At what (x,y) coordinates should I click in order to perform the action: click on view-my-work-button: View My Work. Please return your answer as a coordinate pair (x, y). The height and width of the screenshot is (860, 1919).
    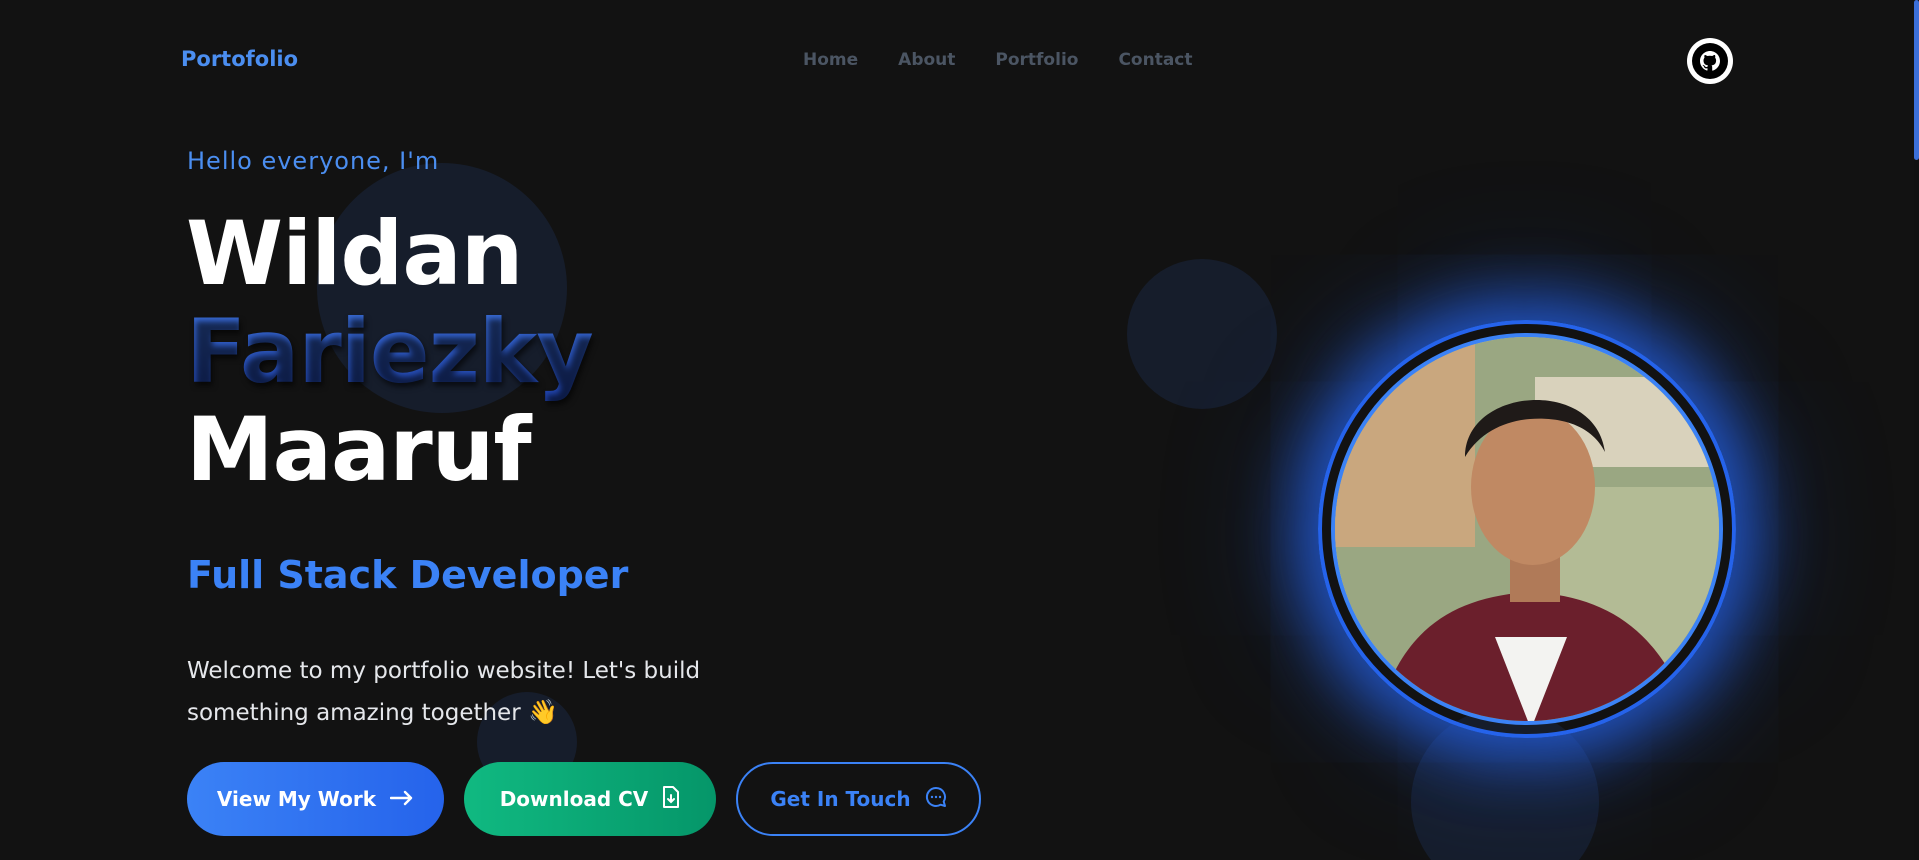
    Looking at the image, I should click on (315, 799).